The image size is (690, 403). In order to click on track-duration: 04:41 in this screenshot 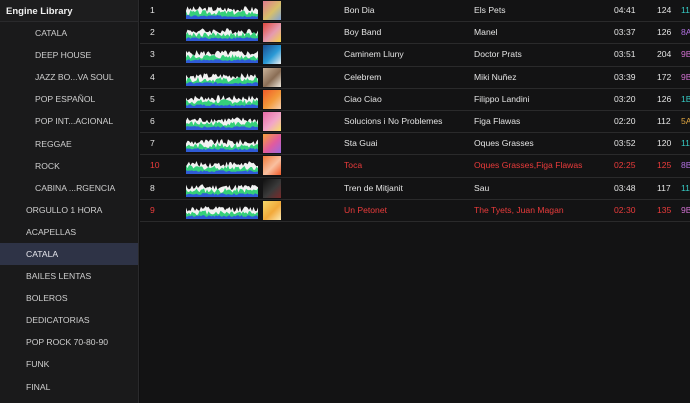, I will do `click(625, 10)`.